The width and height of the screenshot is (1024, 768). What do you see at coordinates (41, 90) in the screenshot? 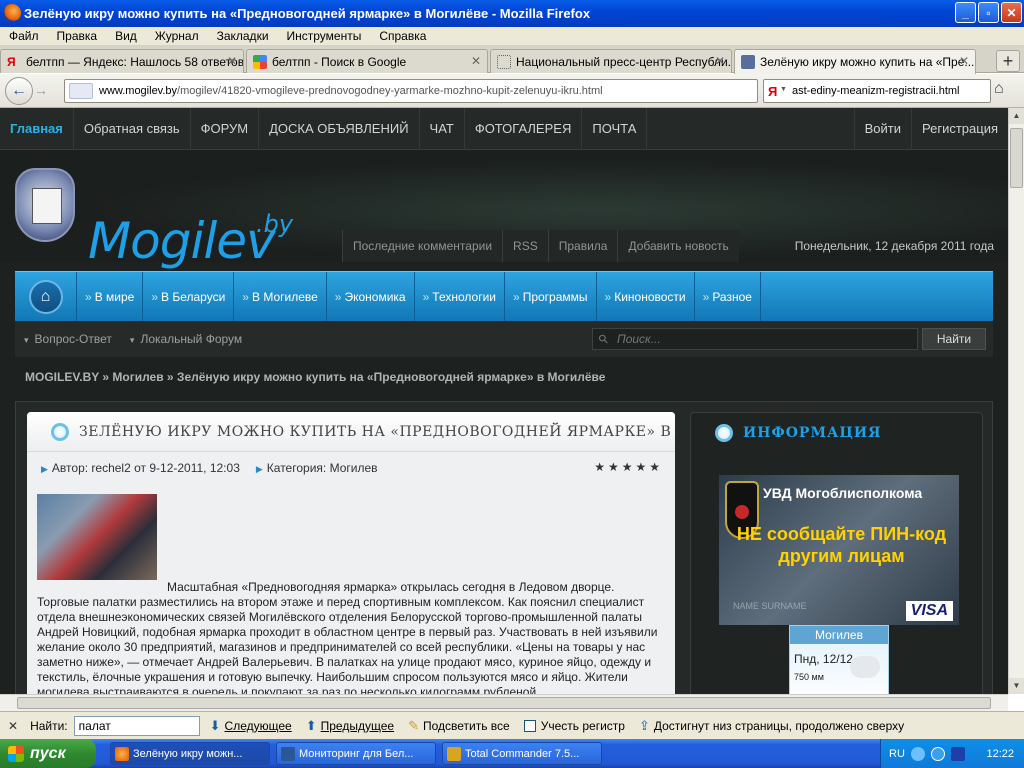
I see `forward-button: →` at bounding box center [41, 90].